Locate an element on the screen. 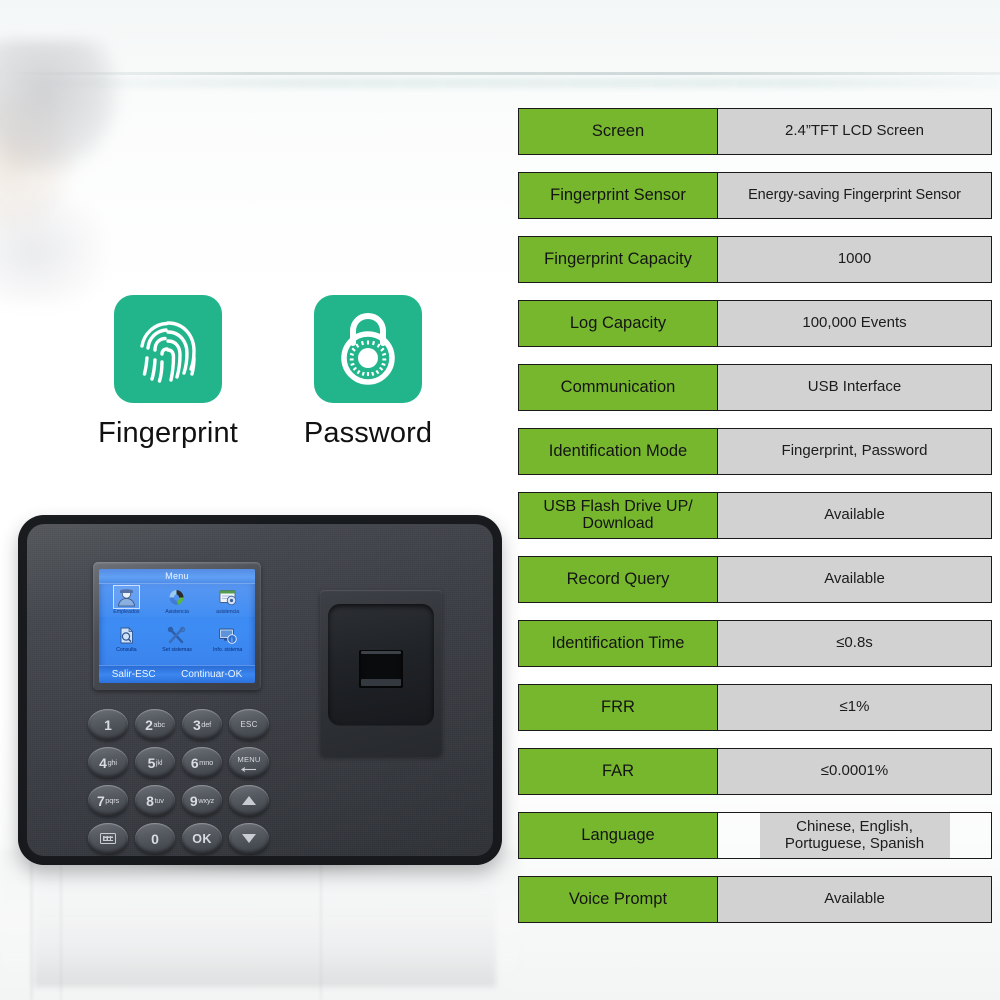 The width and height of the screenshot is (1000, 1000). key-digit: 6 is located at coordinates (194, 762).